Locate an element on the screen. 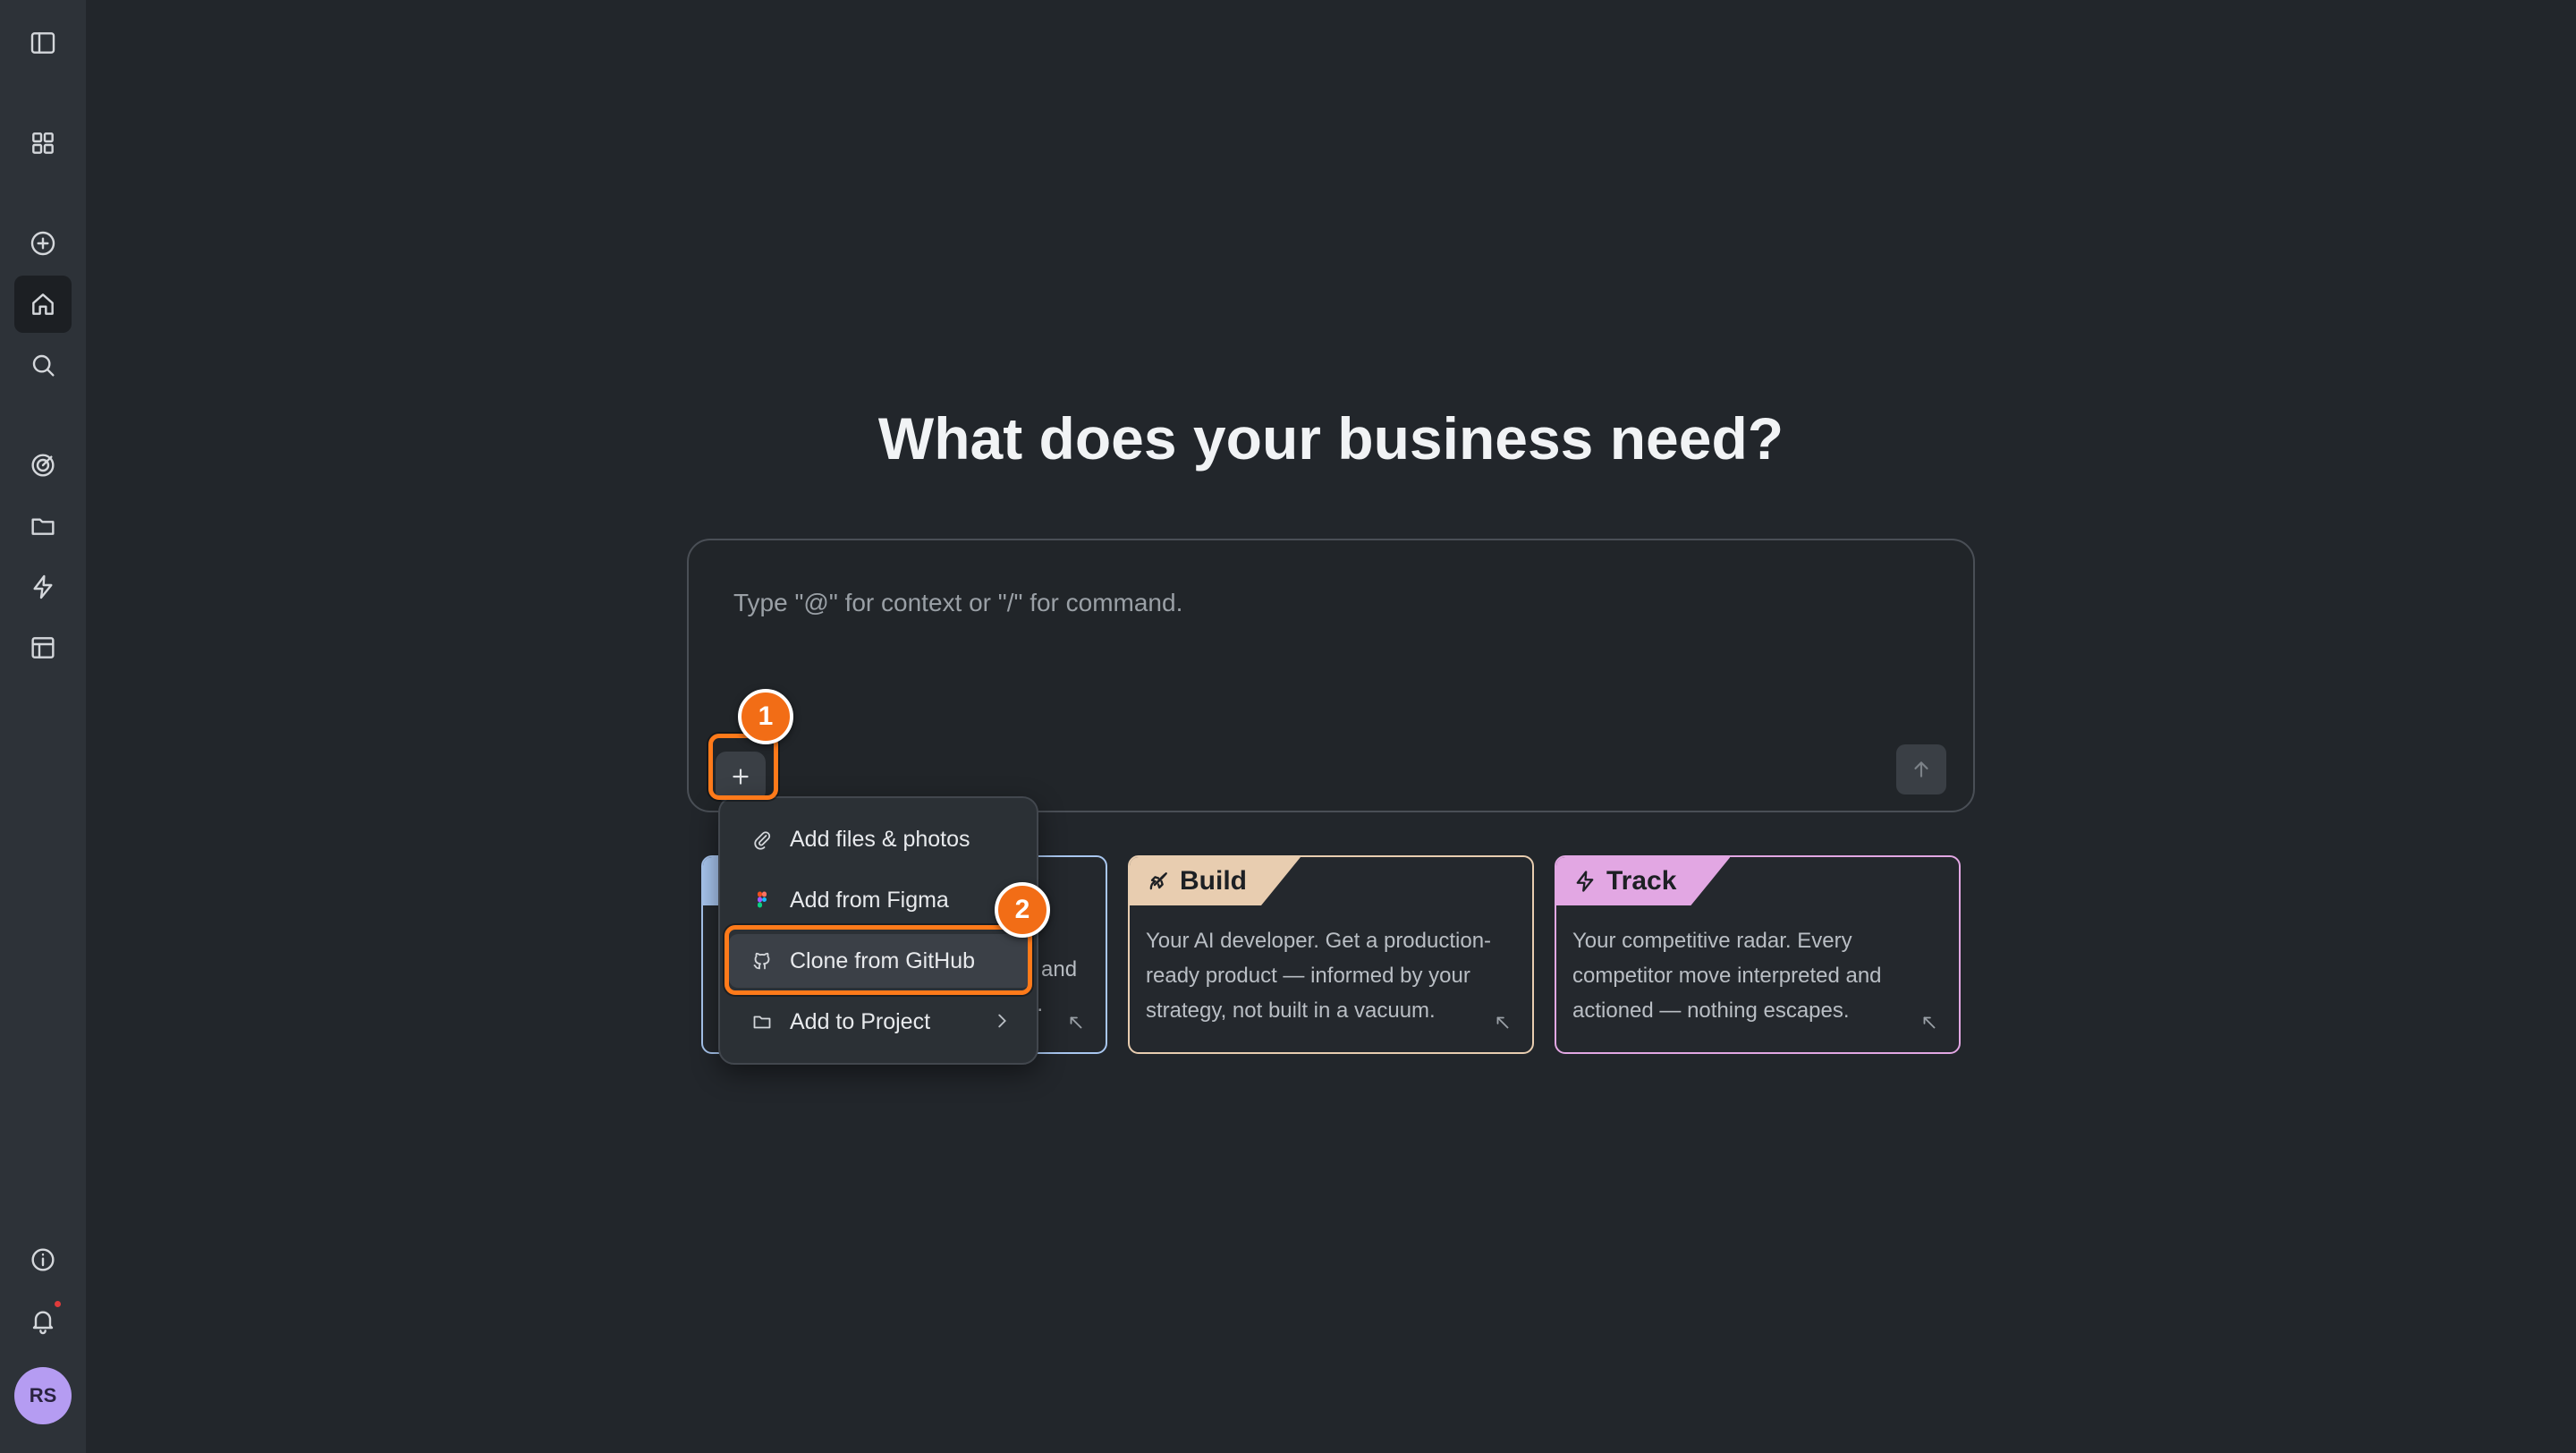 The image size is (2576, 1453). grid-icon is located at coordinates (43, 143).